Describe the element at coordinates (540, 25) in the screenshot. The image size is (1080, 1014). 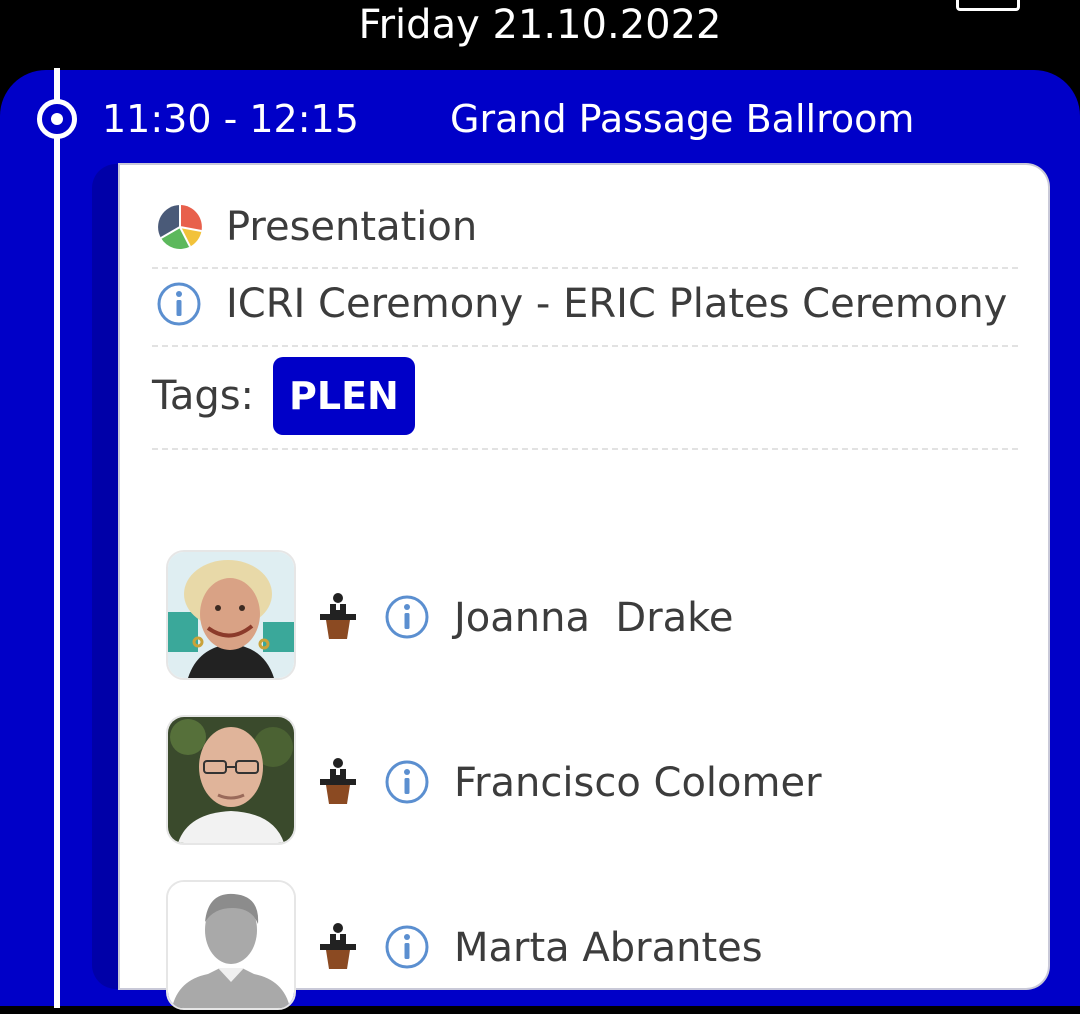
I see `agenda-date: Friday 21.10.2022` at that location.